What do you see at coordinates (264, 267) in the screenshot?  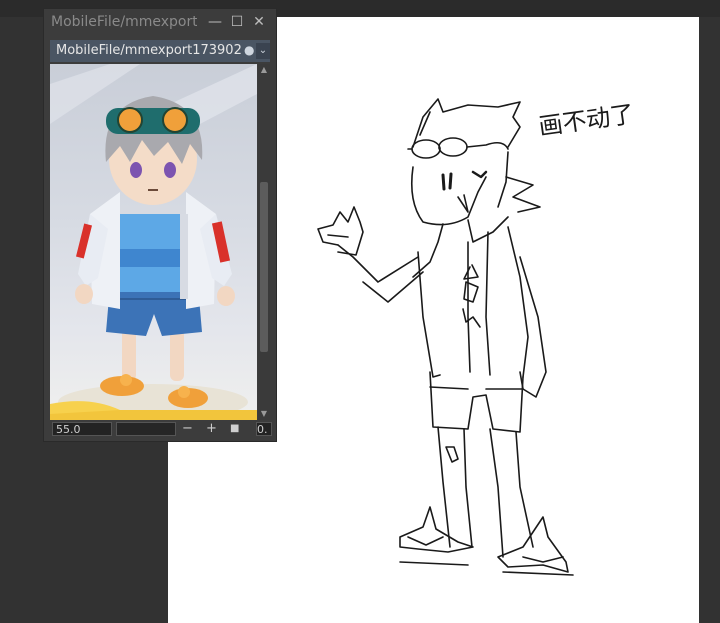 I see `scrollbar-thumb` at bounding box center [264, 267].